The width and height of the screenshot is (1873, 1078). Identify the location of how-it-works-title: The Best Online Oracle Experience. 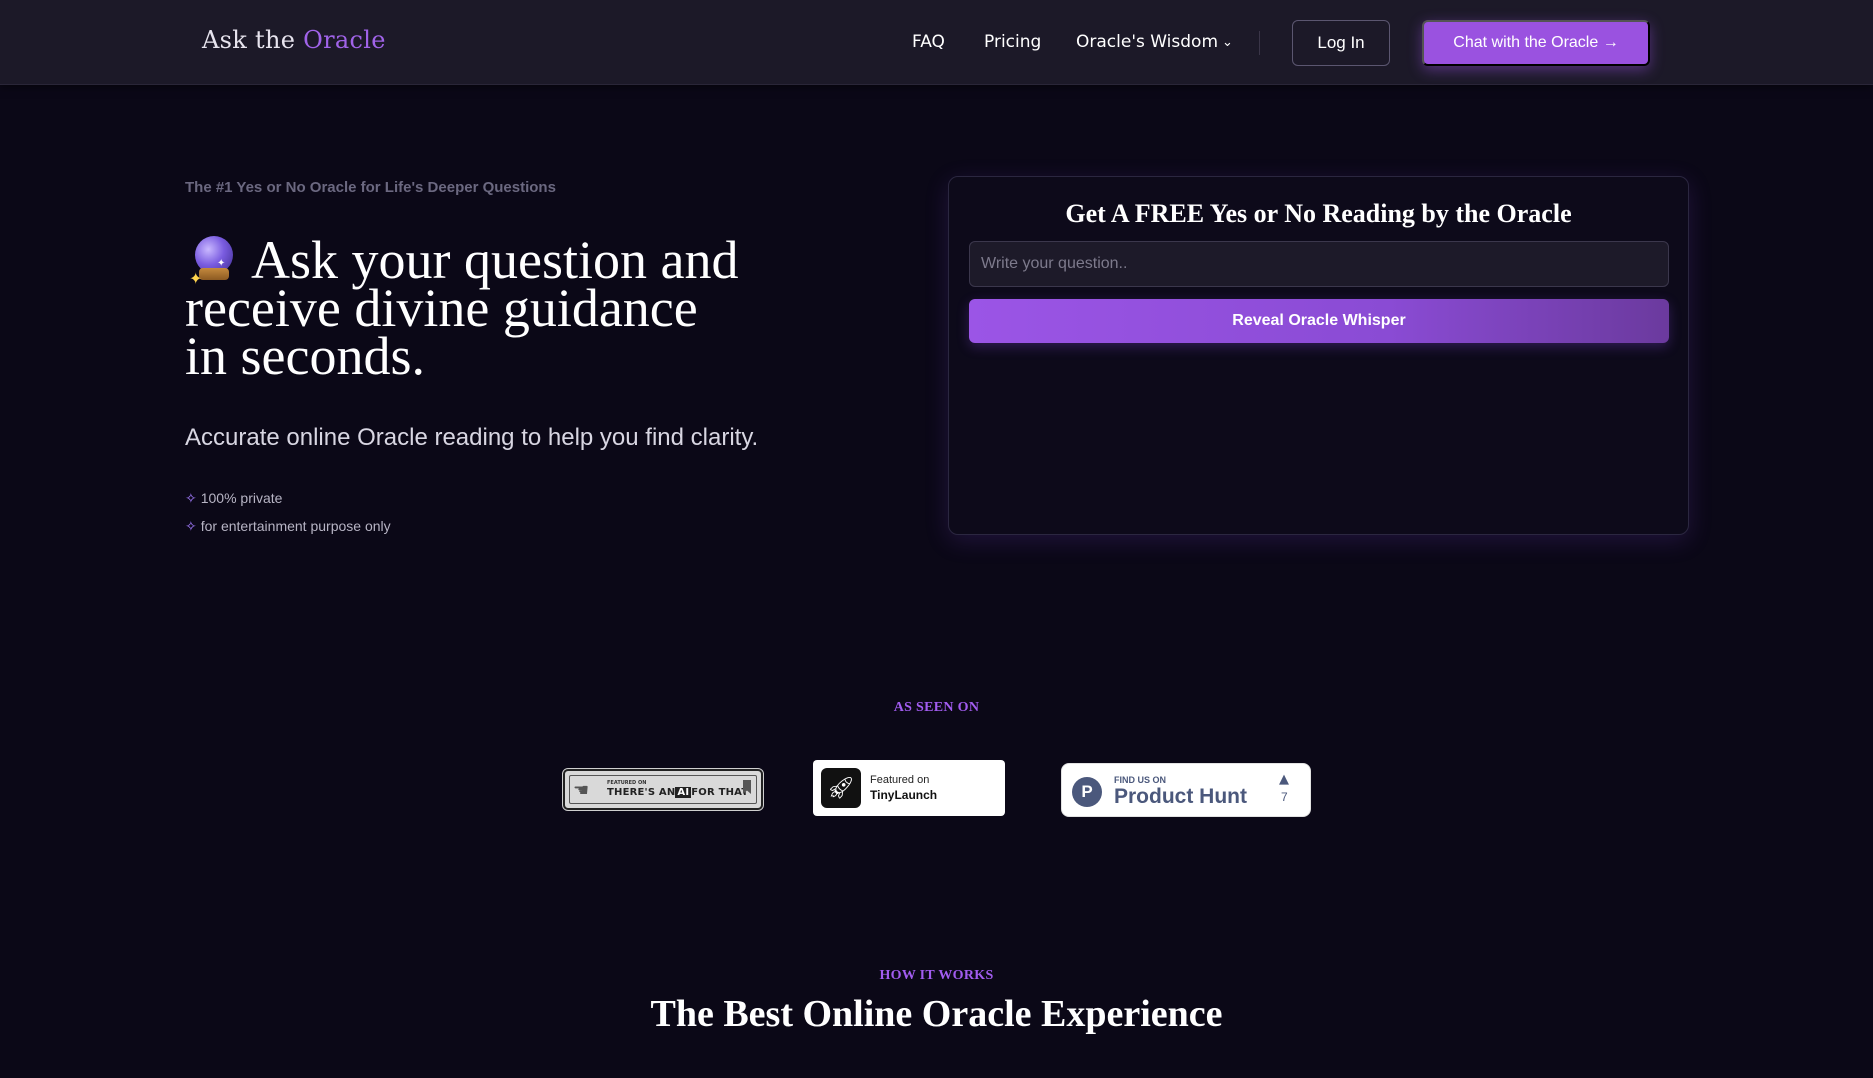
(936, 1014).